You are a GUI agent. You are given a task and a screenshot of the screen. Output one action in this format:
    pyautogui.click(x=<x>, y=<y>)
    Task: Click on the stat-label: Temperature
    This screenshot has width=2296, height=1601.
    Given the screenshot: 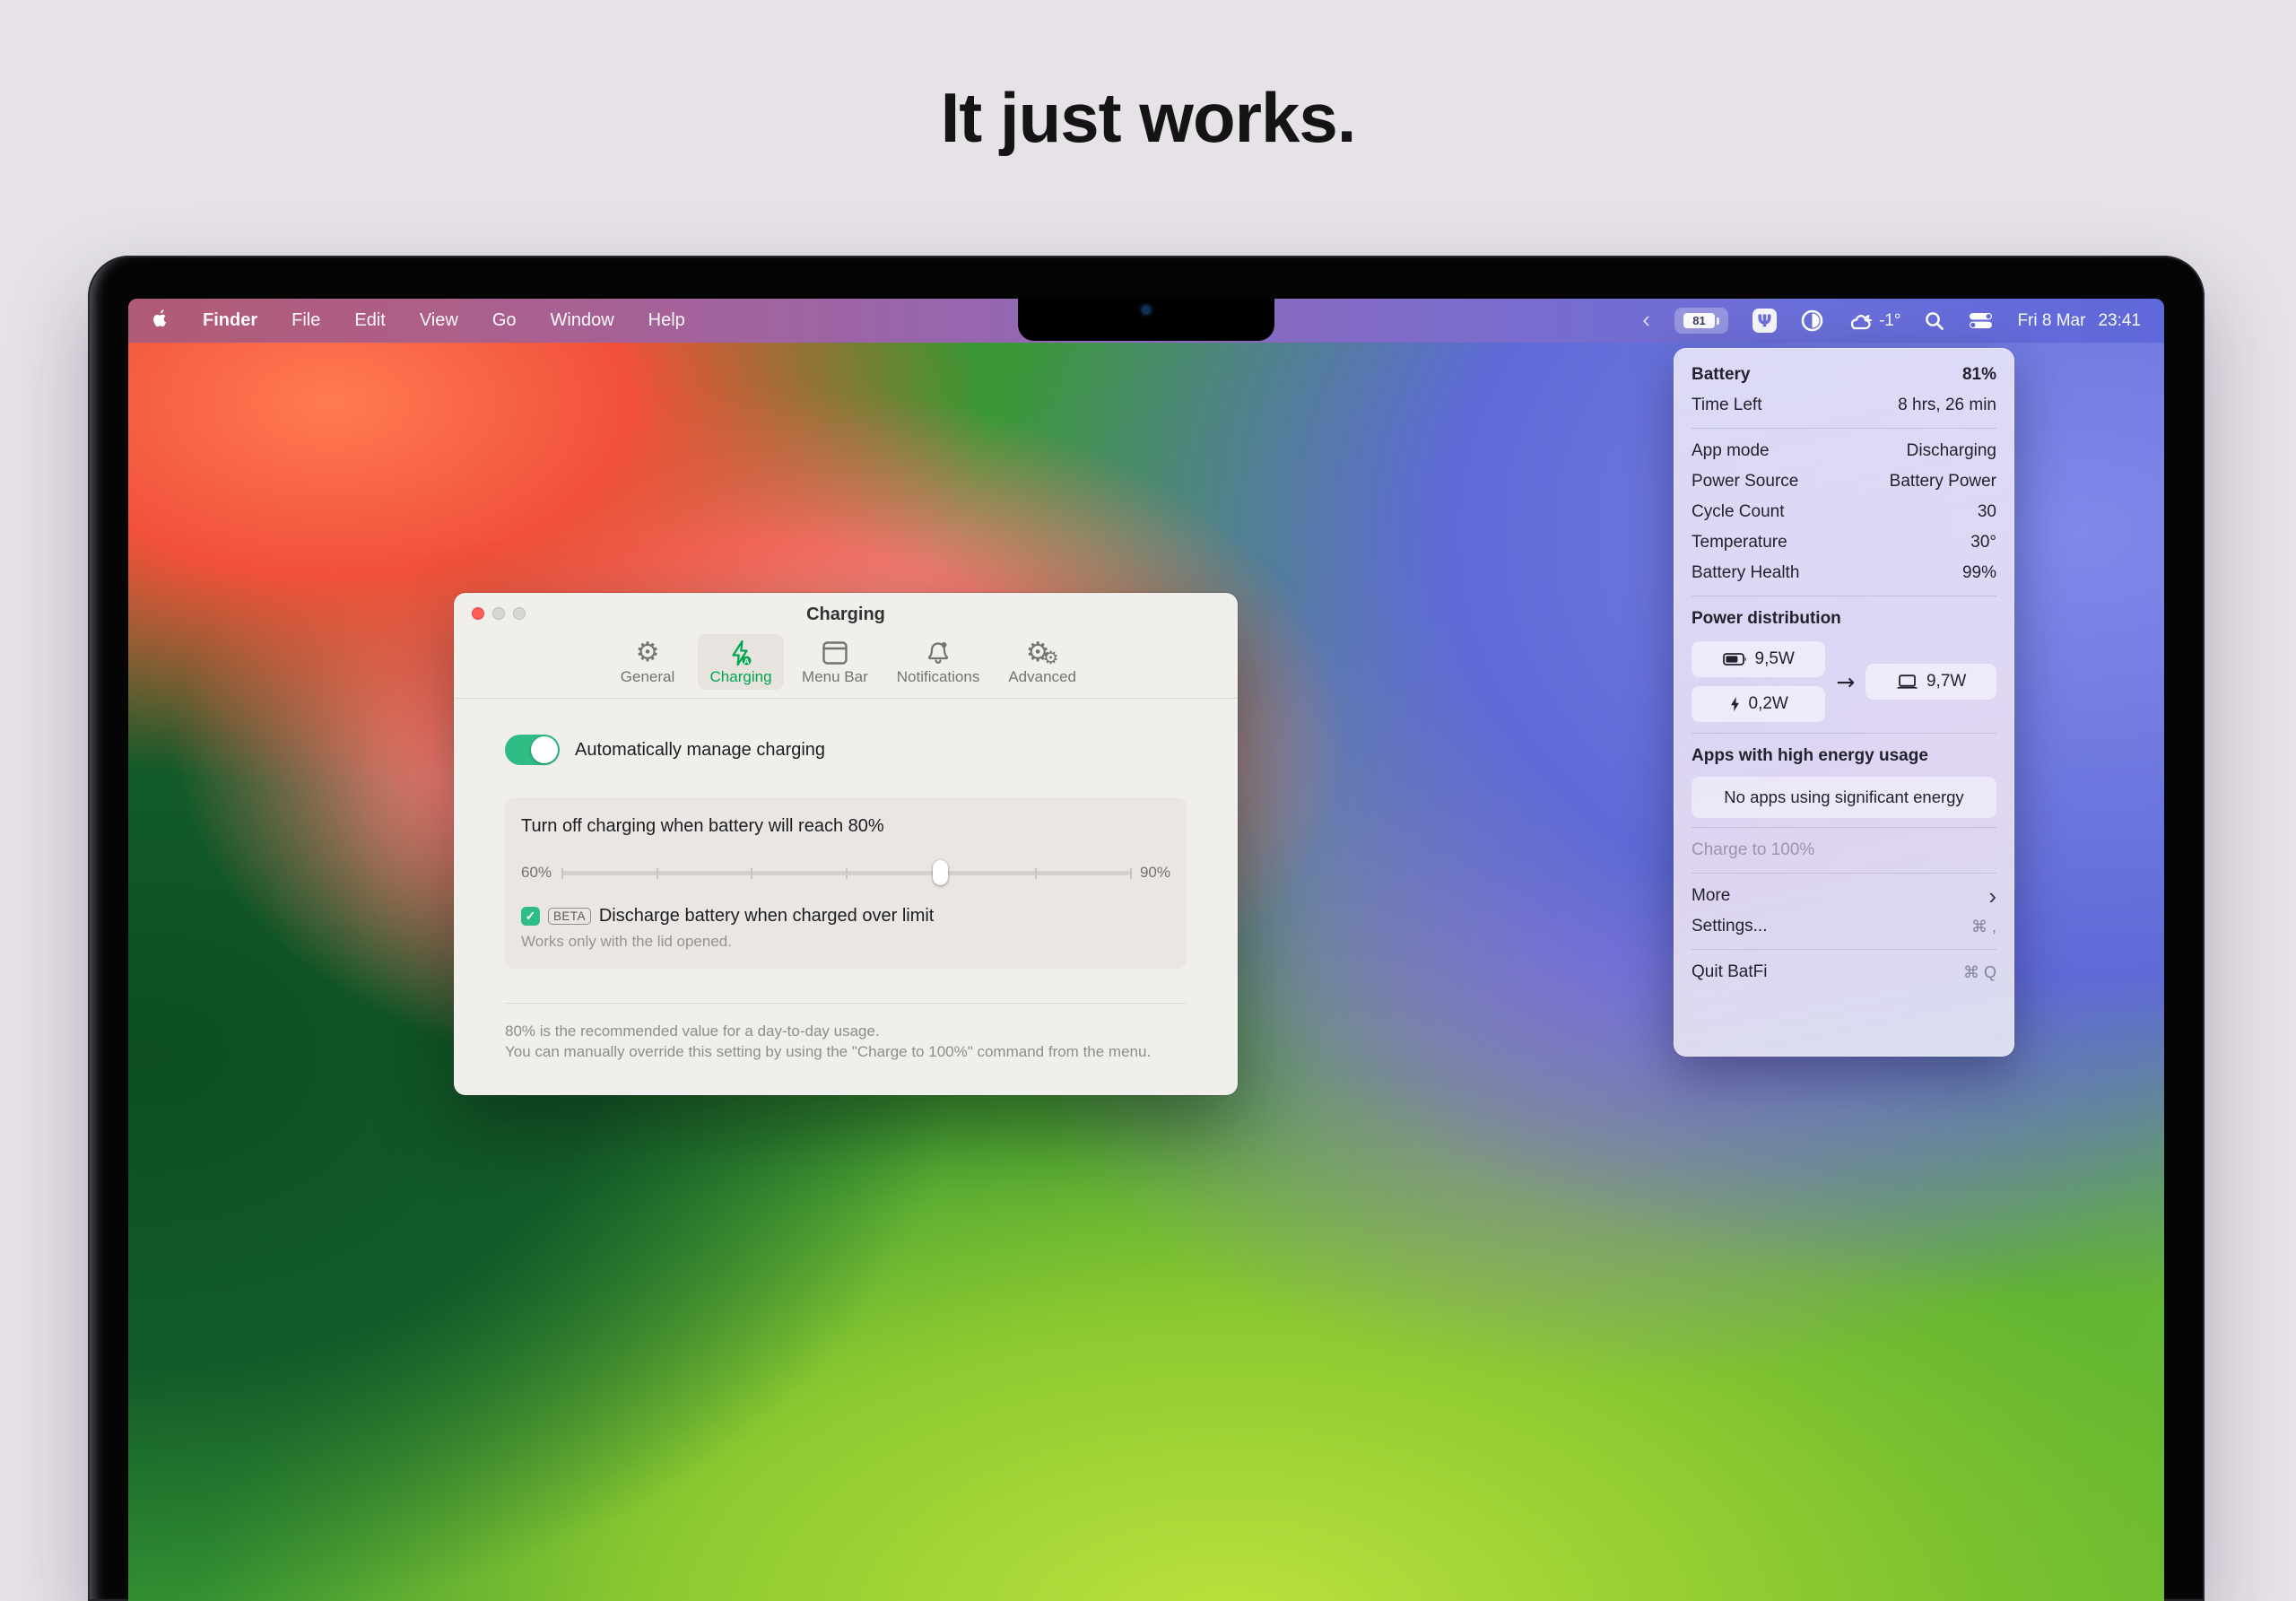 What is the action you would take?
    pyautogui.click(x=1739, y=542)
    